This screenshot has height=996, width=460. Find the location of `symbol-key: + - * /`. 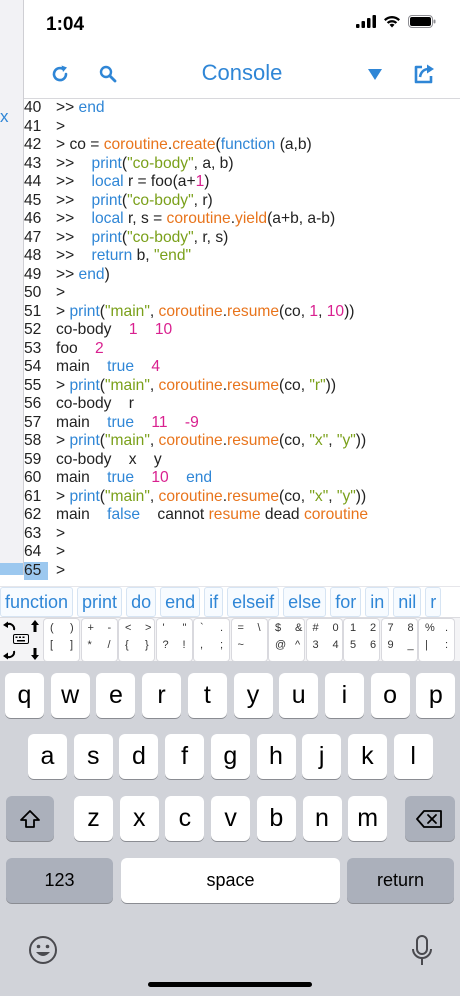

symbol-key: + - * / is located at coordinates (99, 640).